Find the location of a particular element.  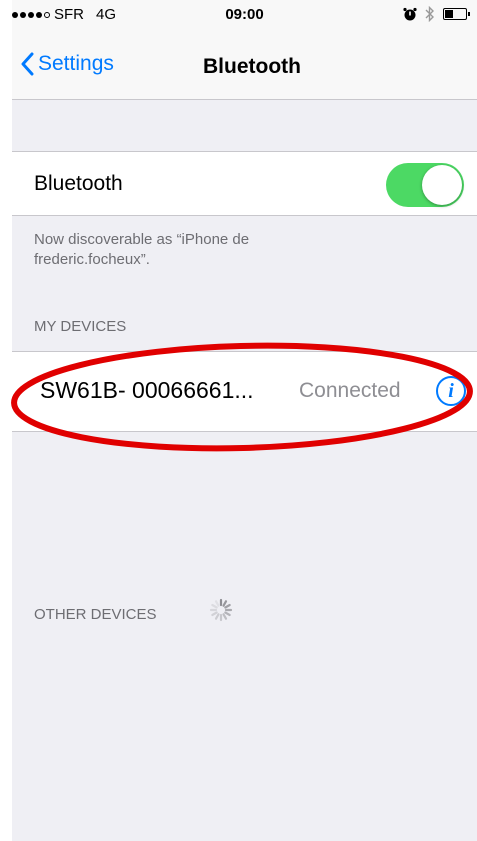

loading-spinner-icon is located at coordinates (221, 610).